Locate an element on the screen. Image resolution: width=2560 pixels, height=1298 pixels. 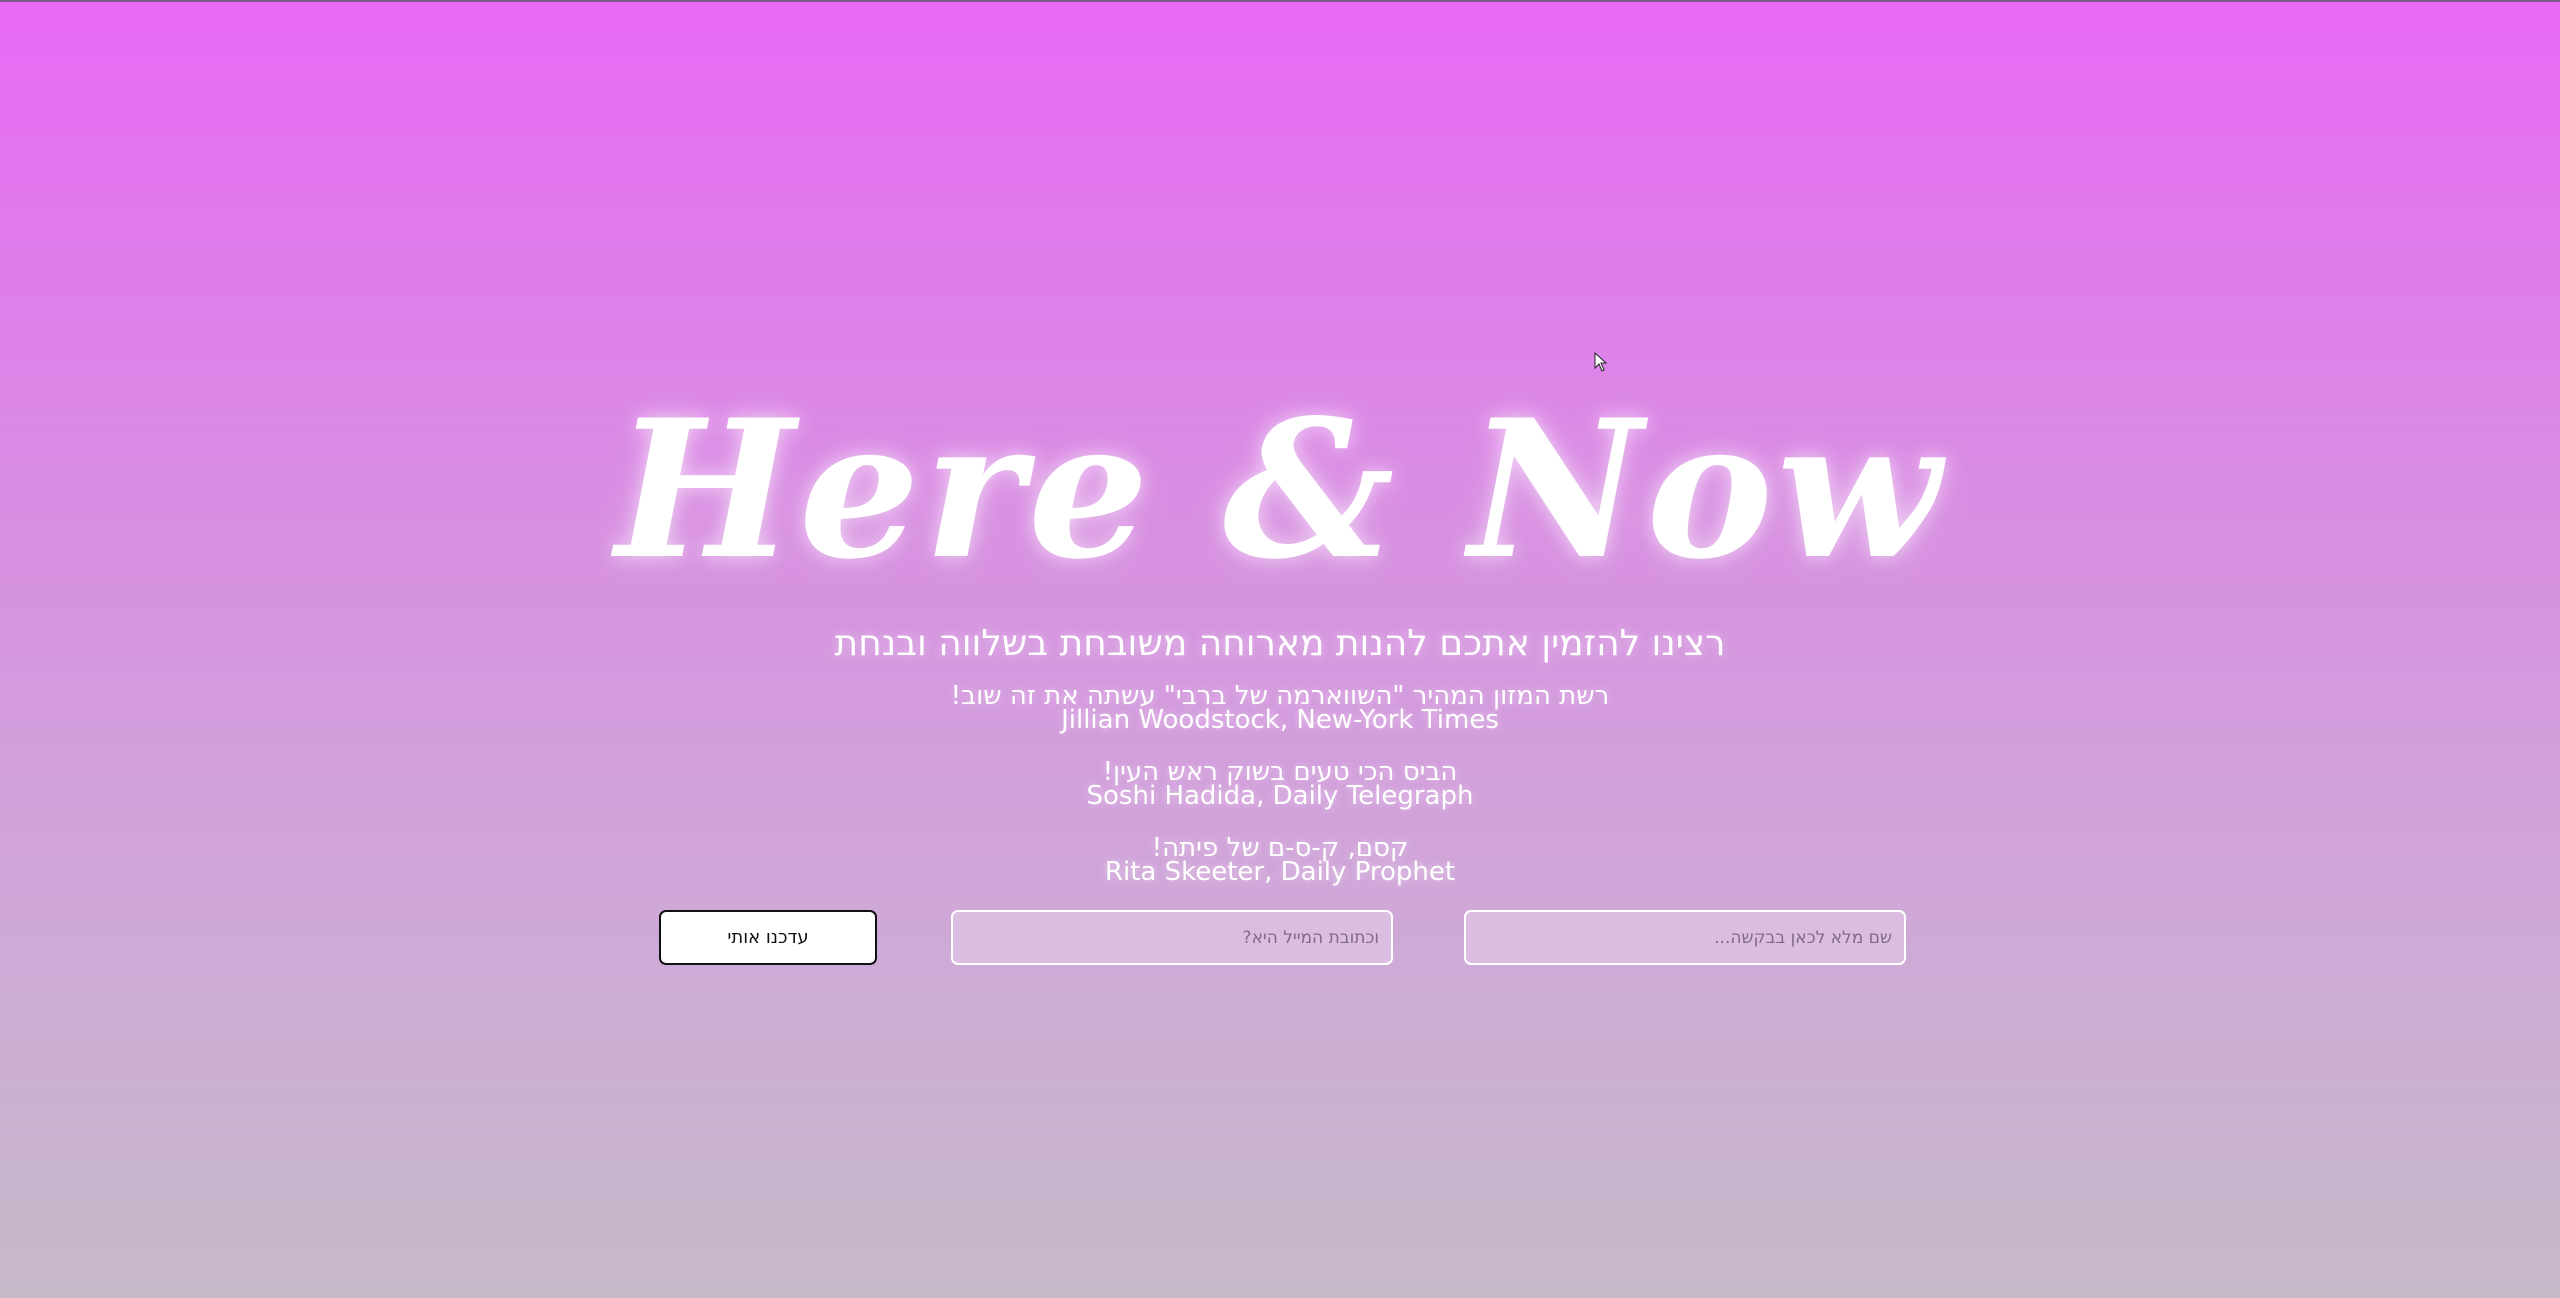
email-input is located at coordinates (1172, 937).